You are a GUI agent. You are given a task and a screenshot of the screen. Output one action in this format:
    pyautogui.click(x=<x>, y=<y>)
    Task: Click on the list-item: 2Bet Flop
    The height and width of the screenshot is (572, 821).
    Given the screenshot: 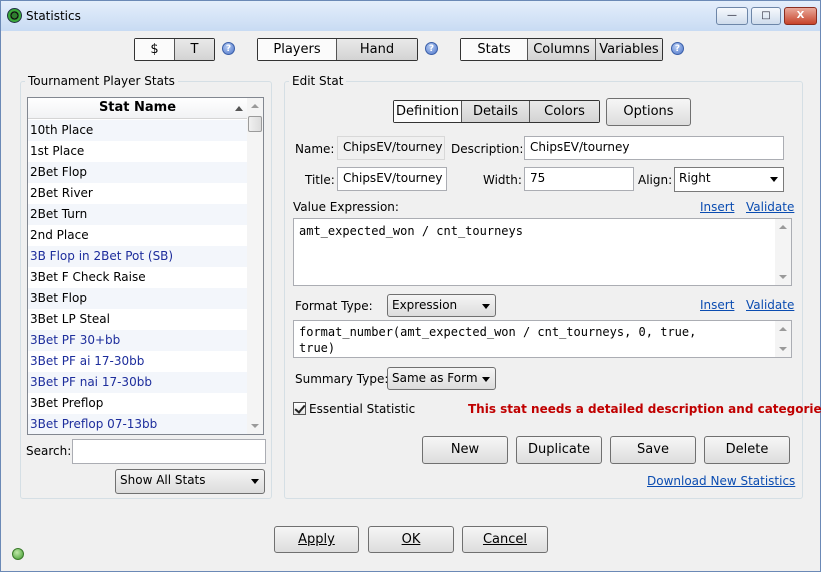 What is the action you would take?
    pyautogui.click(x=137, y=172)
    